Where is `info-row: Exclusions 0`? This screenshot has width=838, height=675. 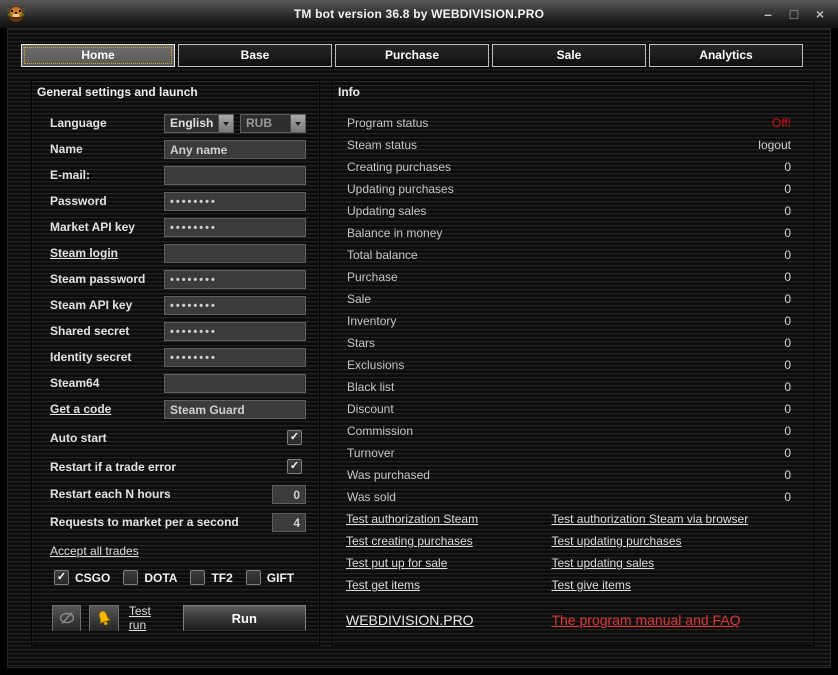 info-row: Exclusions 0 is located at coordinates (569, 365).